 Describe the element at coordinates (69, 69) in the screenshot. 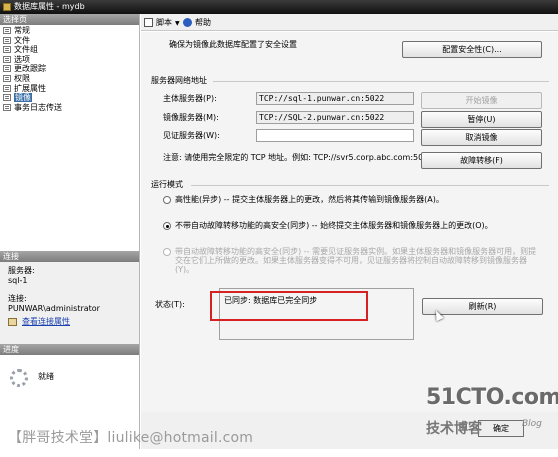

I see `page-item-change-tracking: 更改跟踪` at that location.